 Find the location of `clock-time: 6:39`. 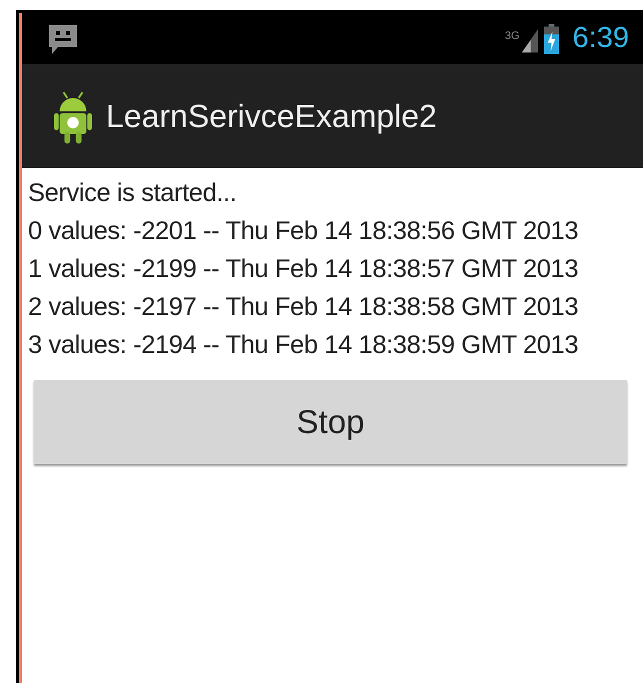

clock-time: 6:39 is located at coordinates (600, 38).